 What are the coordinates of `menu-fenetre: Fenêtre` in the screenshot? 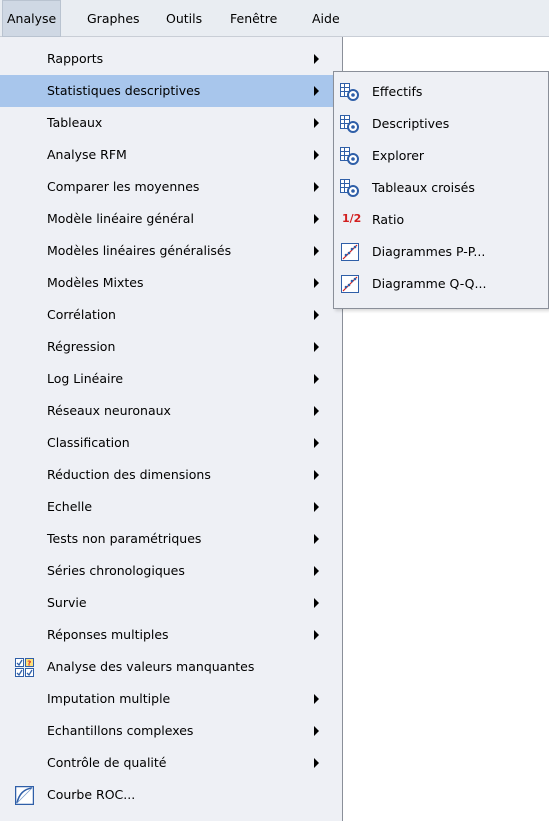 It's located at (253, 18).